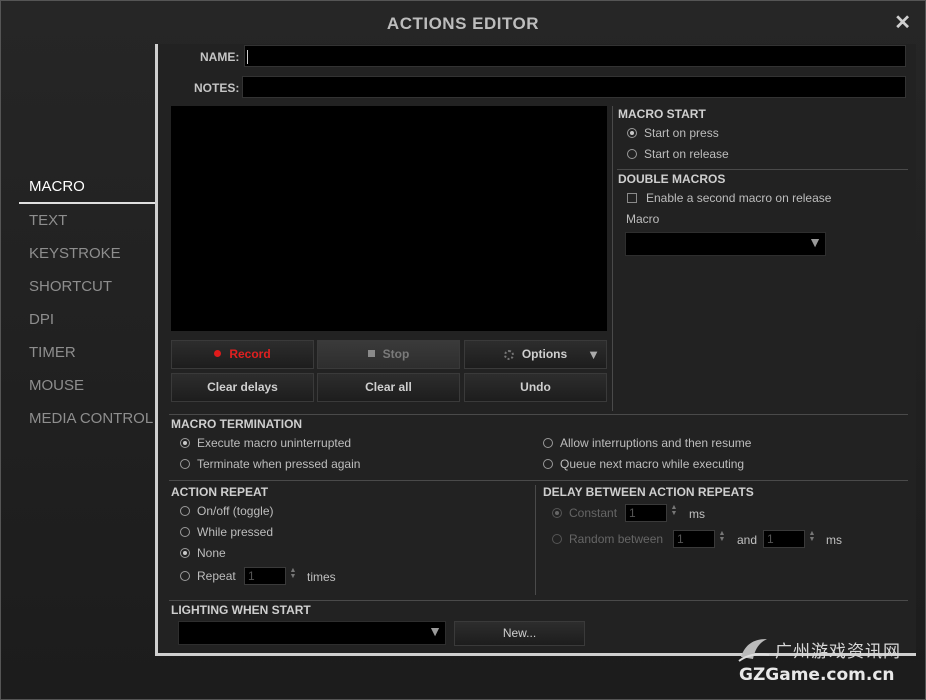 The height and width of the screenshot is (700, 926). Describe the element at coordinates (265, 576) in the screenshot. I see `repeat-count-input: 1` at that location.